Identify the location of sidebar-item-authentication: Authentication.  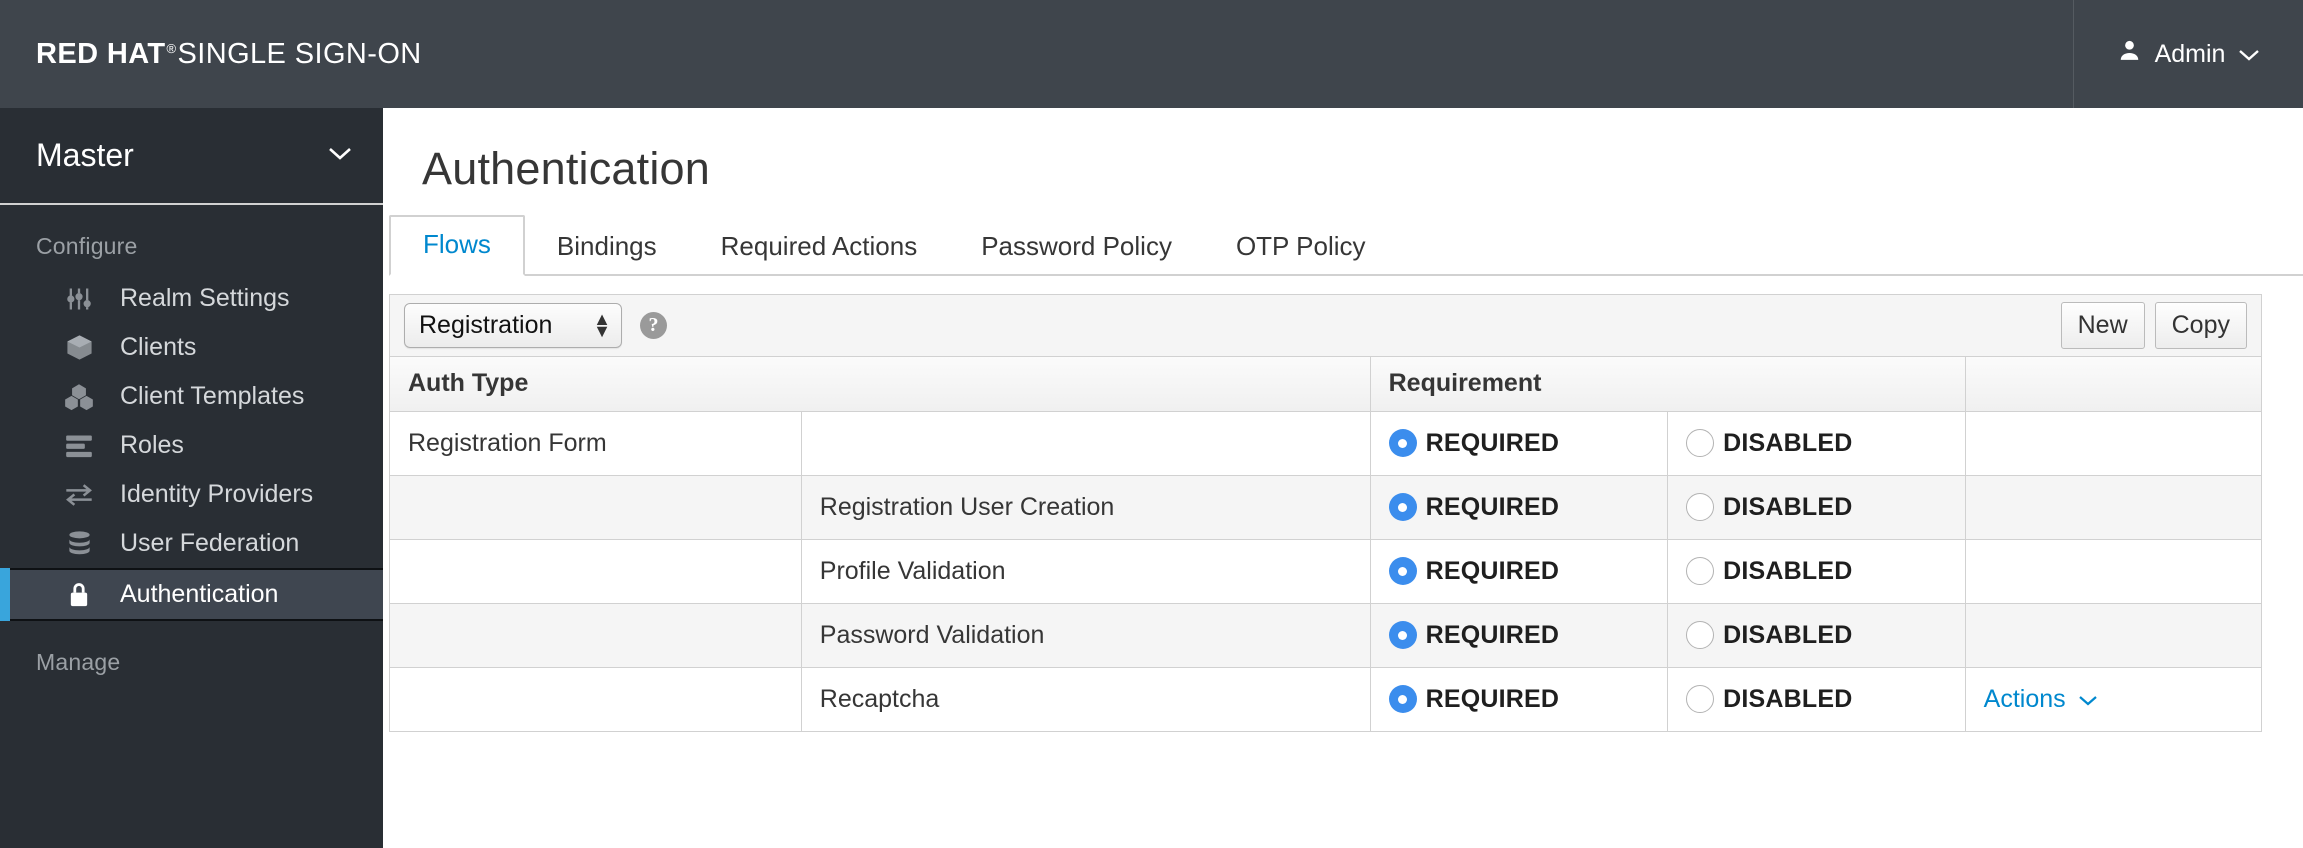
(191, 594).